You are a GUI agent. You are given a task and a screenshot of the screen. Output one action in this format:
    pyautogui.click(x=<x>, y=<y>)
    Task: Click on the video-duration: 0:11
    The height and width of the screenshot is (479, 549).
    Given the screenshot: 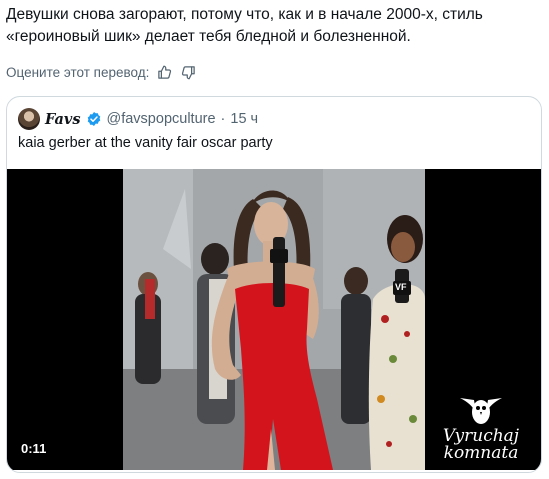 What is the action you would take?
    pyautogui.click(x=34, y=448)
    